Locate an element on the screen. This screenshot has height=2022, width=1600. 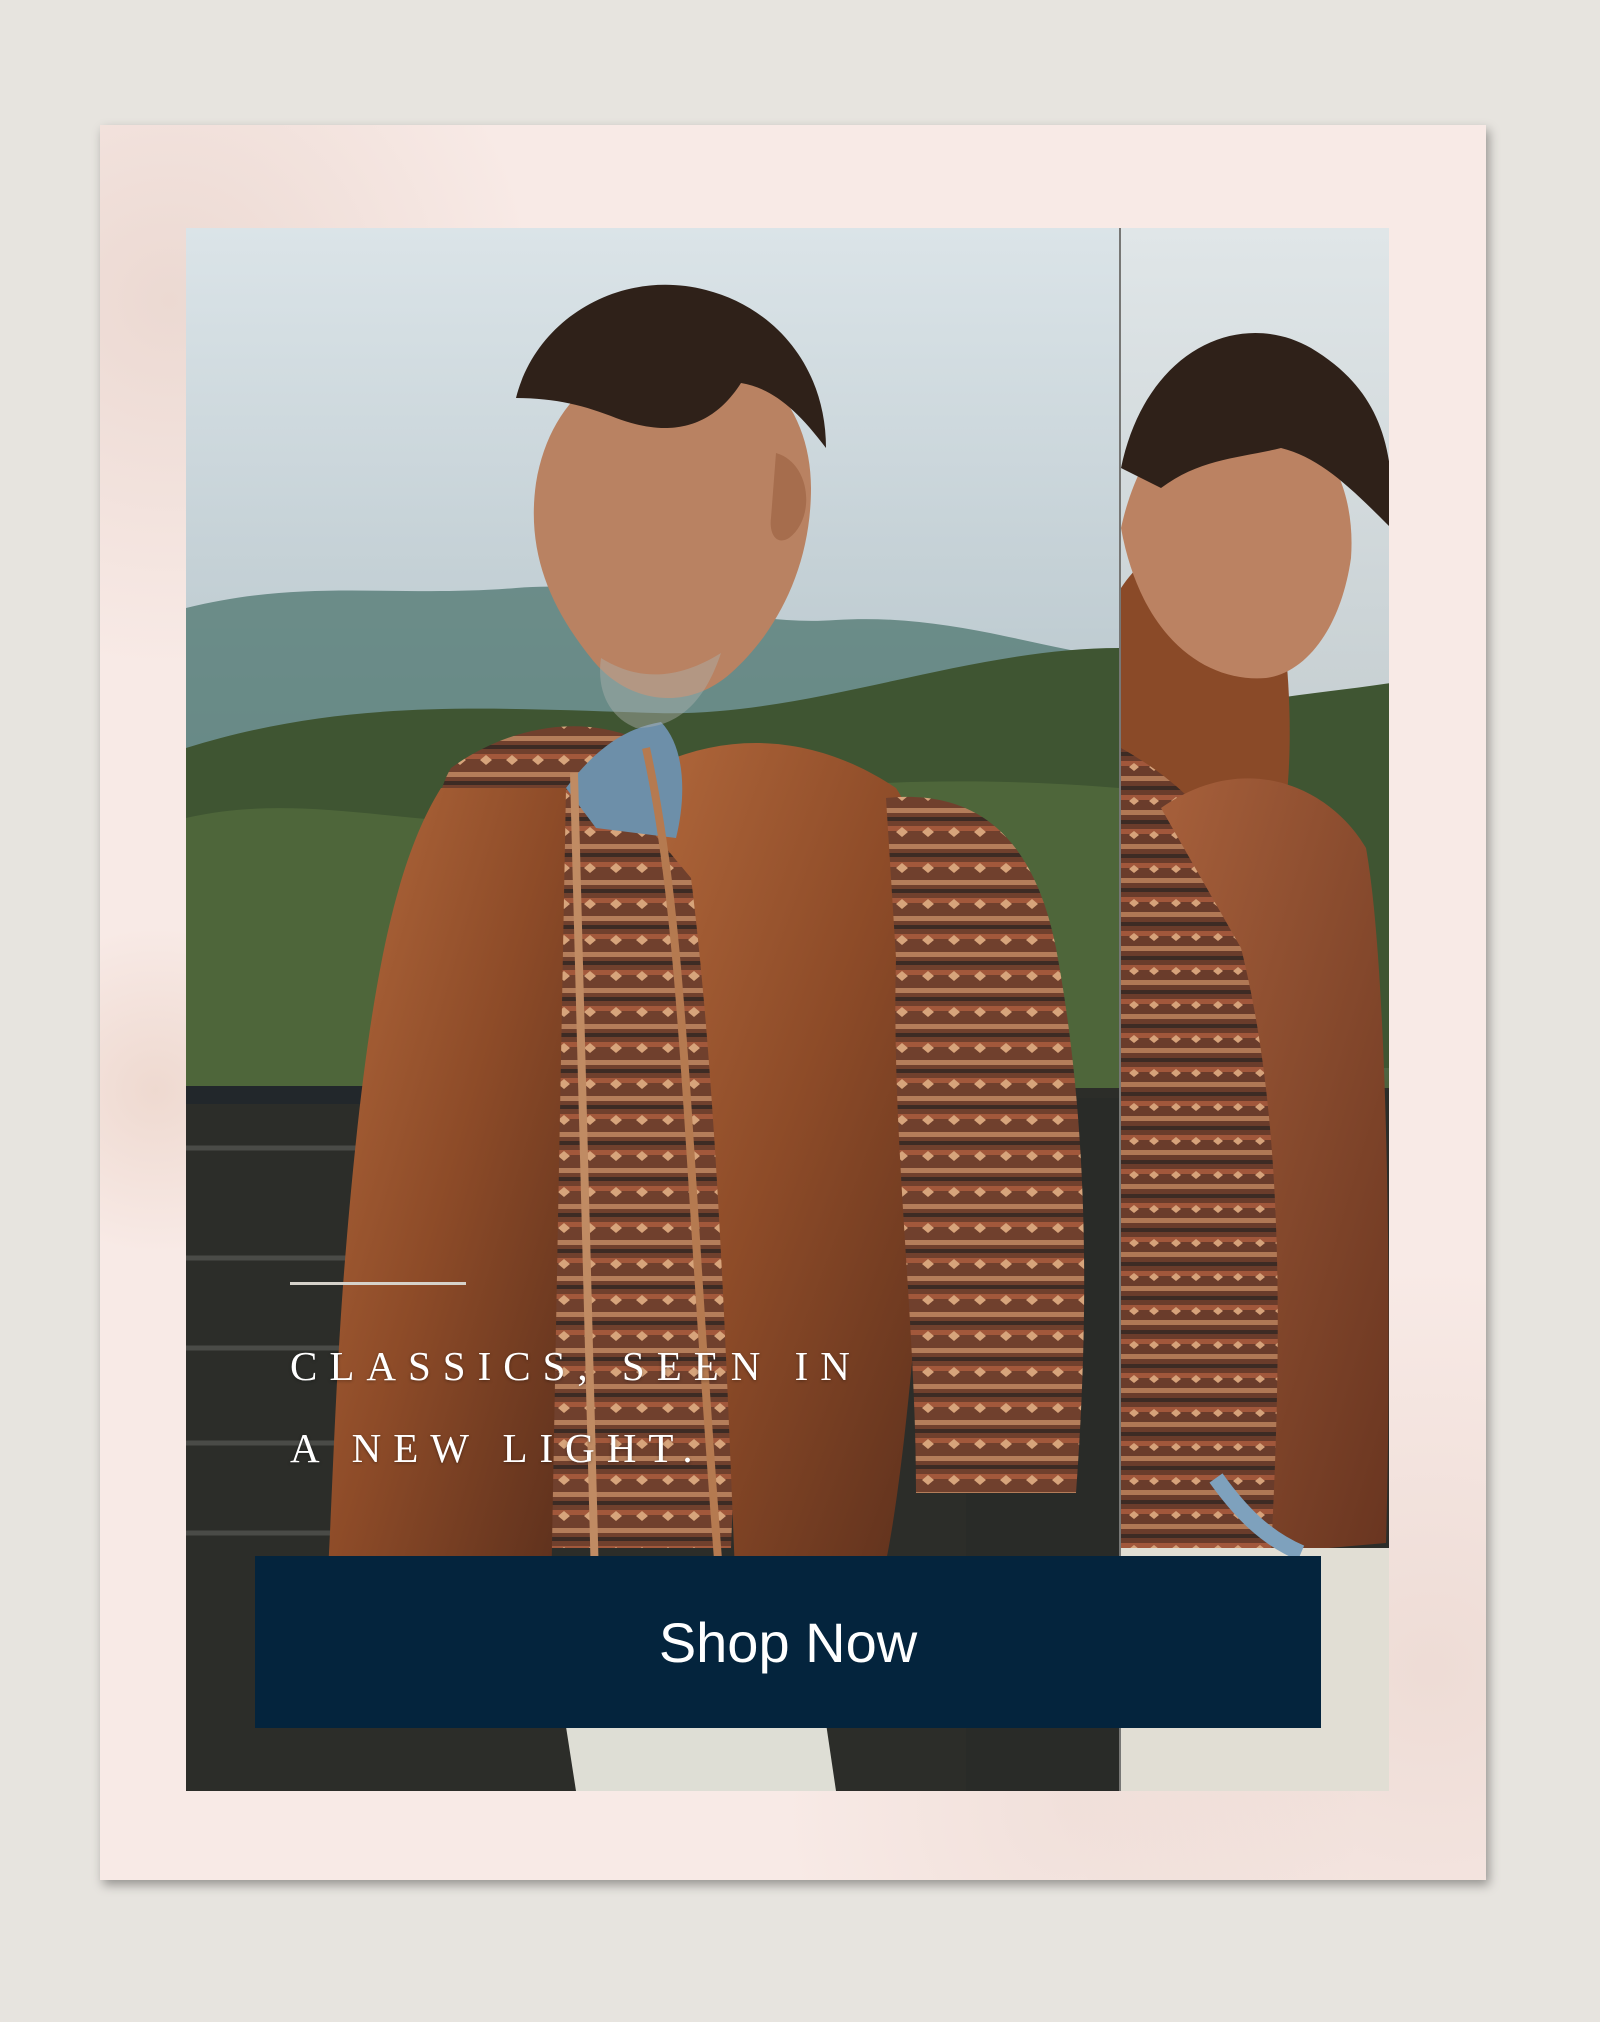
campaign-headline: CLASSICS, SEEN IN A NEW LIGHT. is located at coordinates (650, 1407).